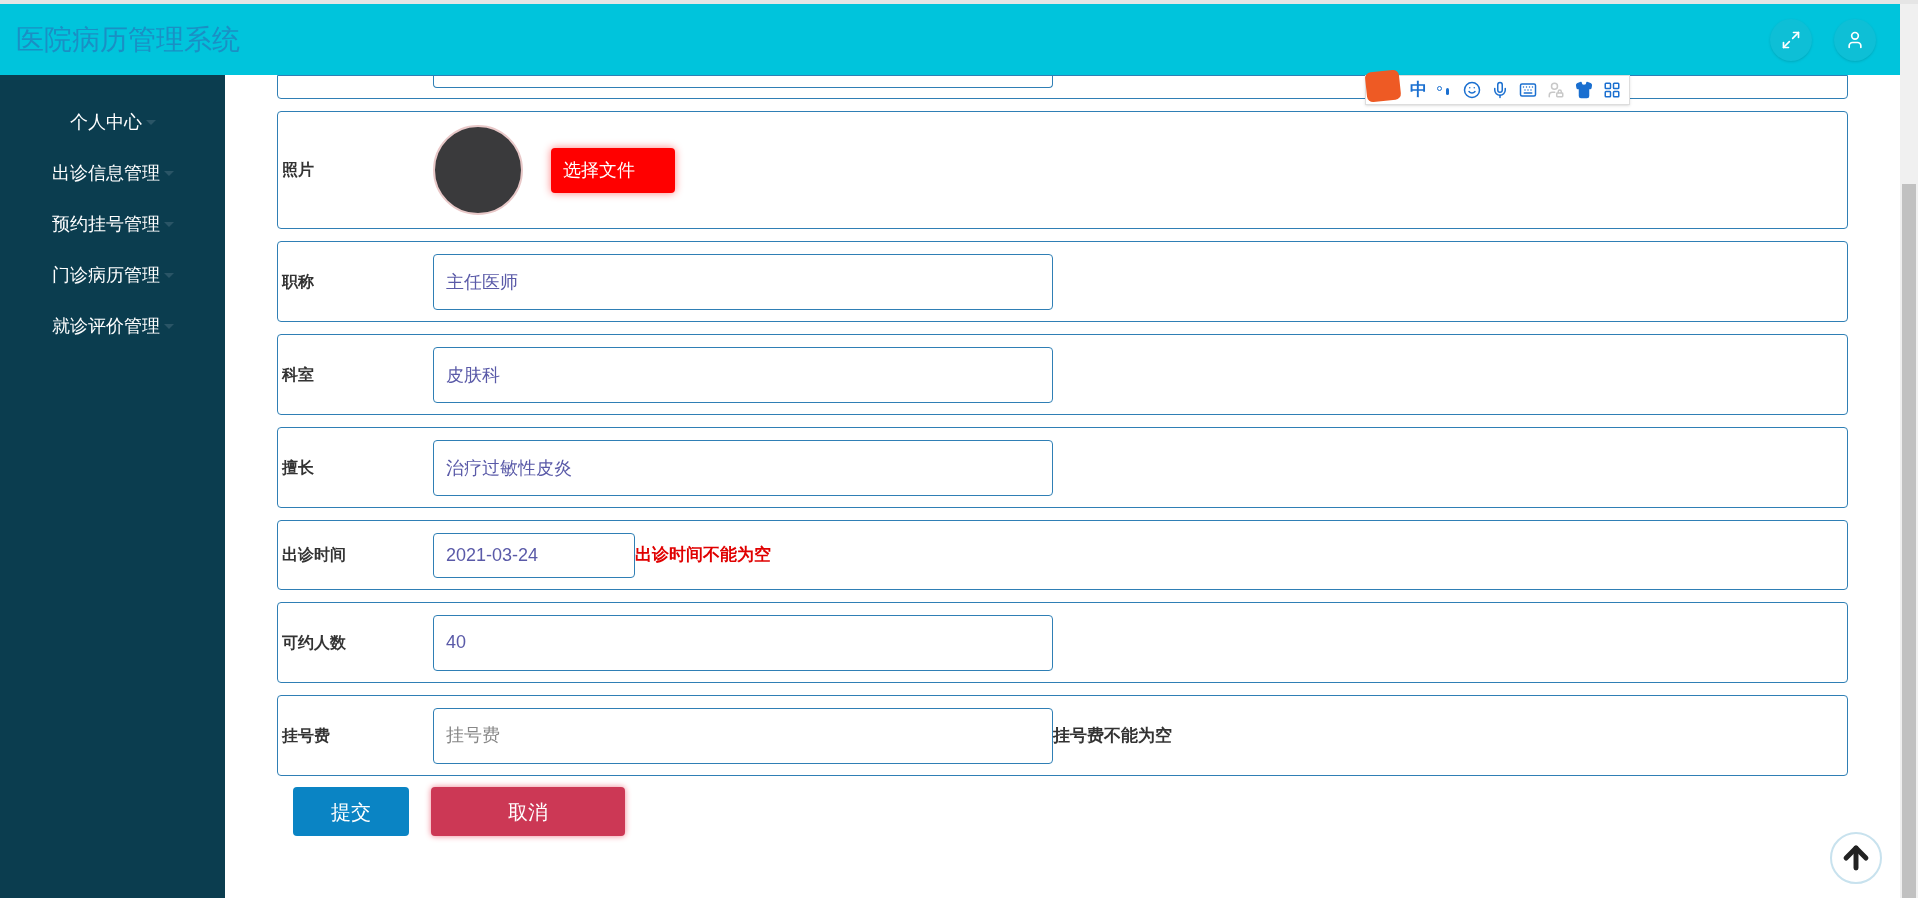 The height and width of the screenshot is (898, 1918). Describe the element at coordinates (703, 555) in the screenshot. I see `error-message: 出诊时间不能为空` at that location.